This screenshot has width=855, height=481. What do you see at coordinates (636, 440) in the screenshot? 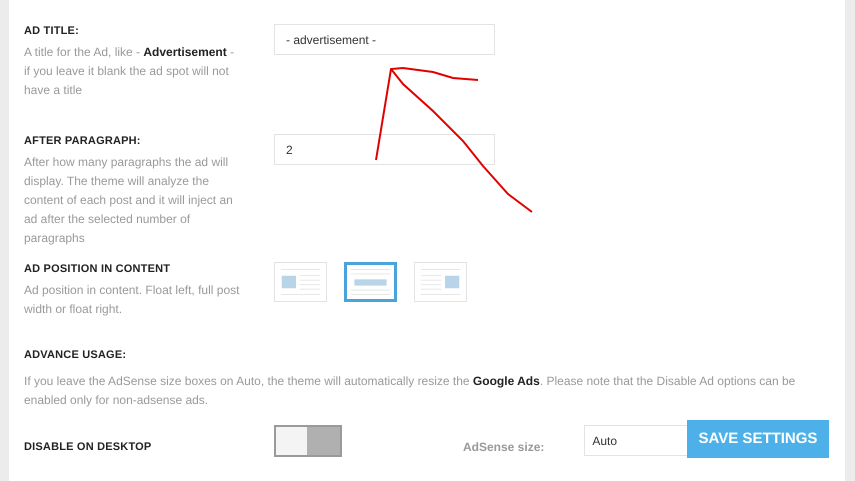
I see `adsense-size-field: Auto` at bounding box center [636, 440].